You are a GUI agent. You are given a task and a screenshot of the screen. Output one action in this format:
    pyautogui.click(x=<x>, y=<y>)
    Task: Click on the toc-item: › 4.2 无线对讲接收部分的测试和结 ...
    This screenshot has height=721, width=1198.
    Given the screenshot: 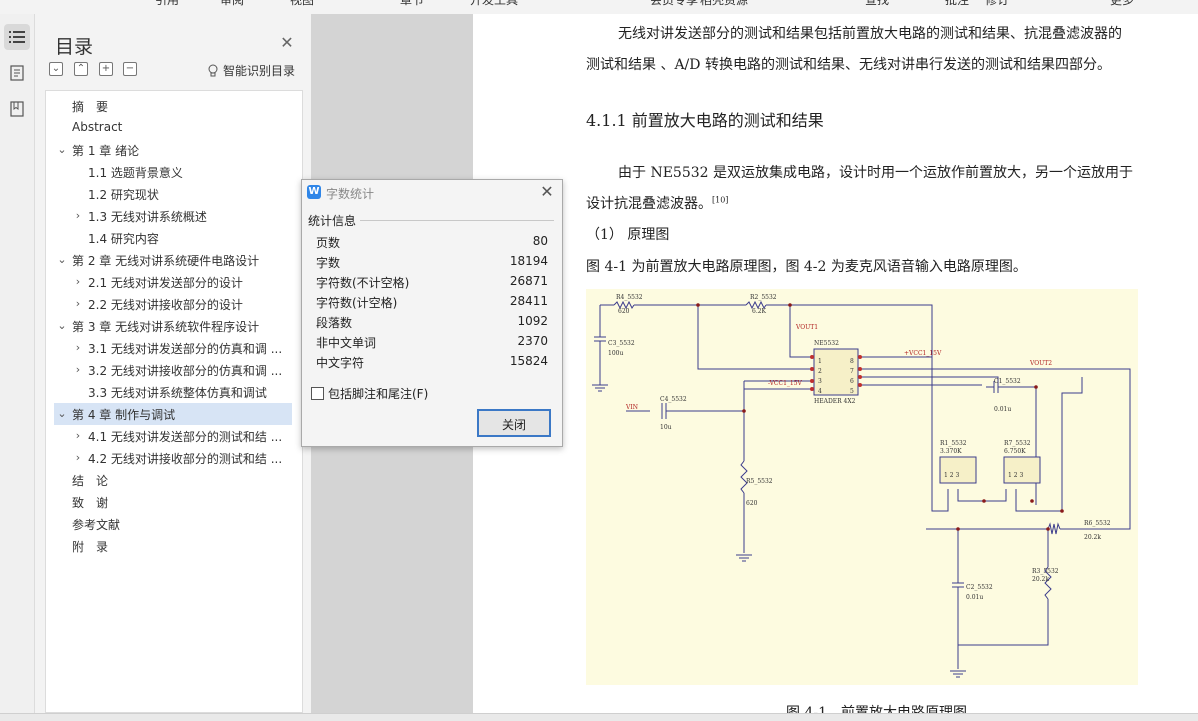 What is the action you would take?
    pyautogui.click(x=174, y=458)
    